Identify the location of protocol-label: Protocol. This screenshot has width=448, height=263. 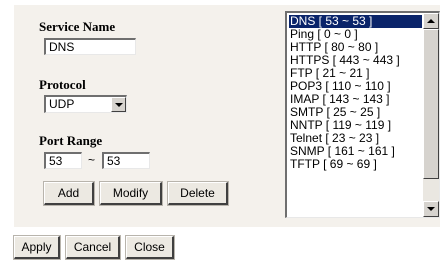
(62, 84).